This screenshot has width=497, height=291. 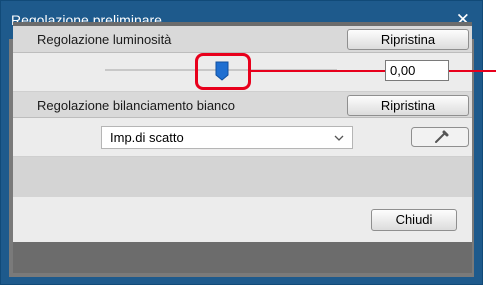 I want to click on white-balance-select: Imp.di scatto, so click(x=227, y=137).